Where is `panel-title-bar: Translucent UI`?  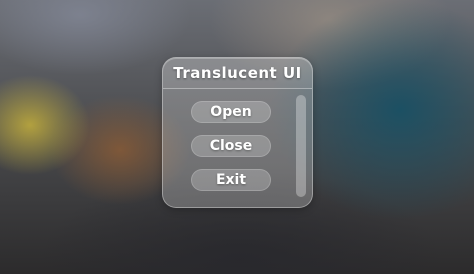 panel-title-bar: Translucent UI is located at coordinates (237, 73).